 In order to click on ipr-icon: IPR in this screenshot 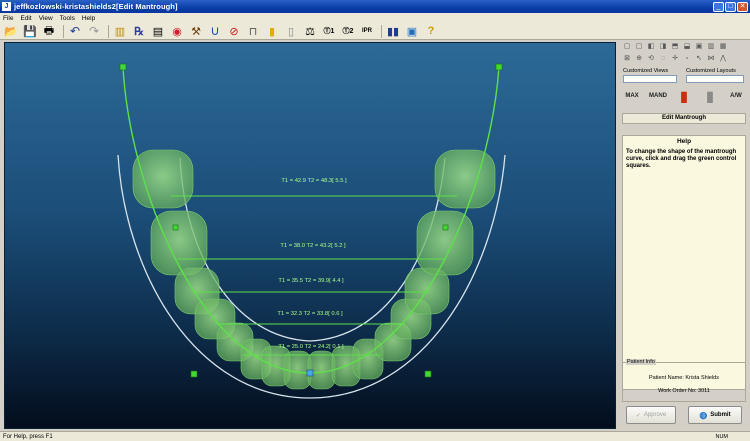, I will do `click(367, 31)`.